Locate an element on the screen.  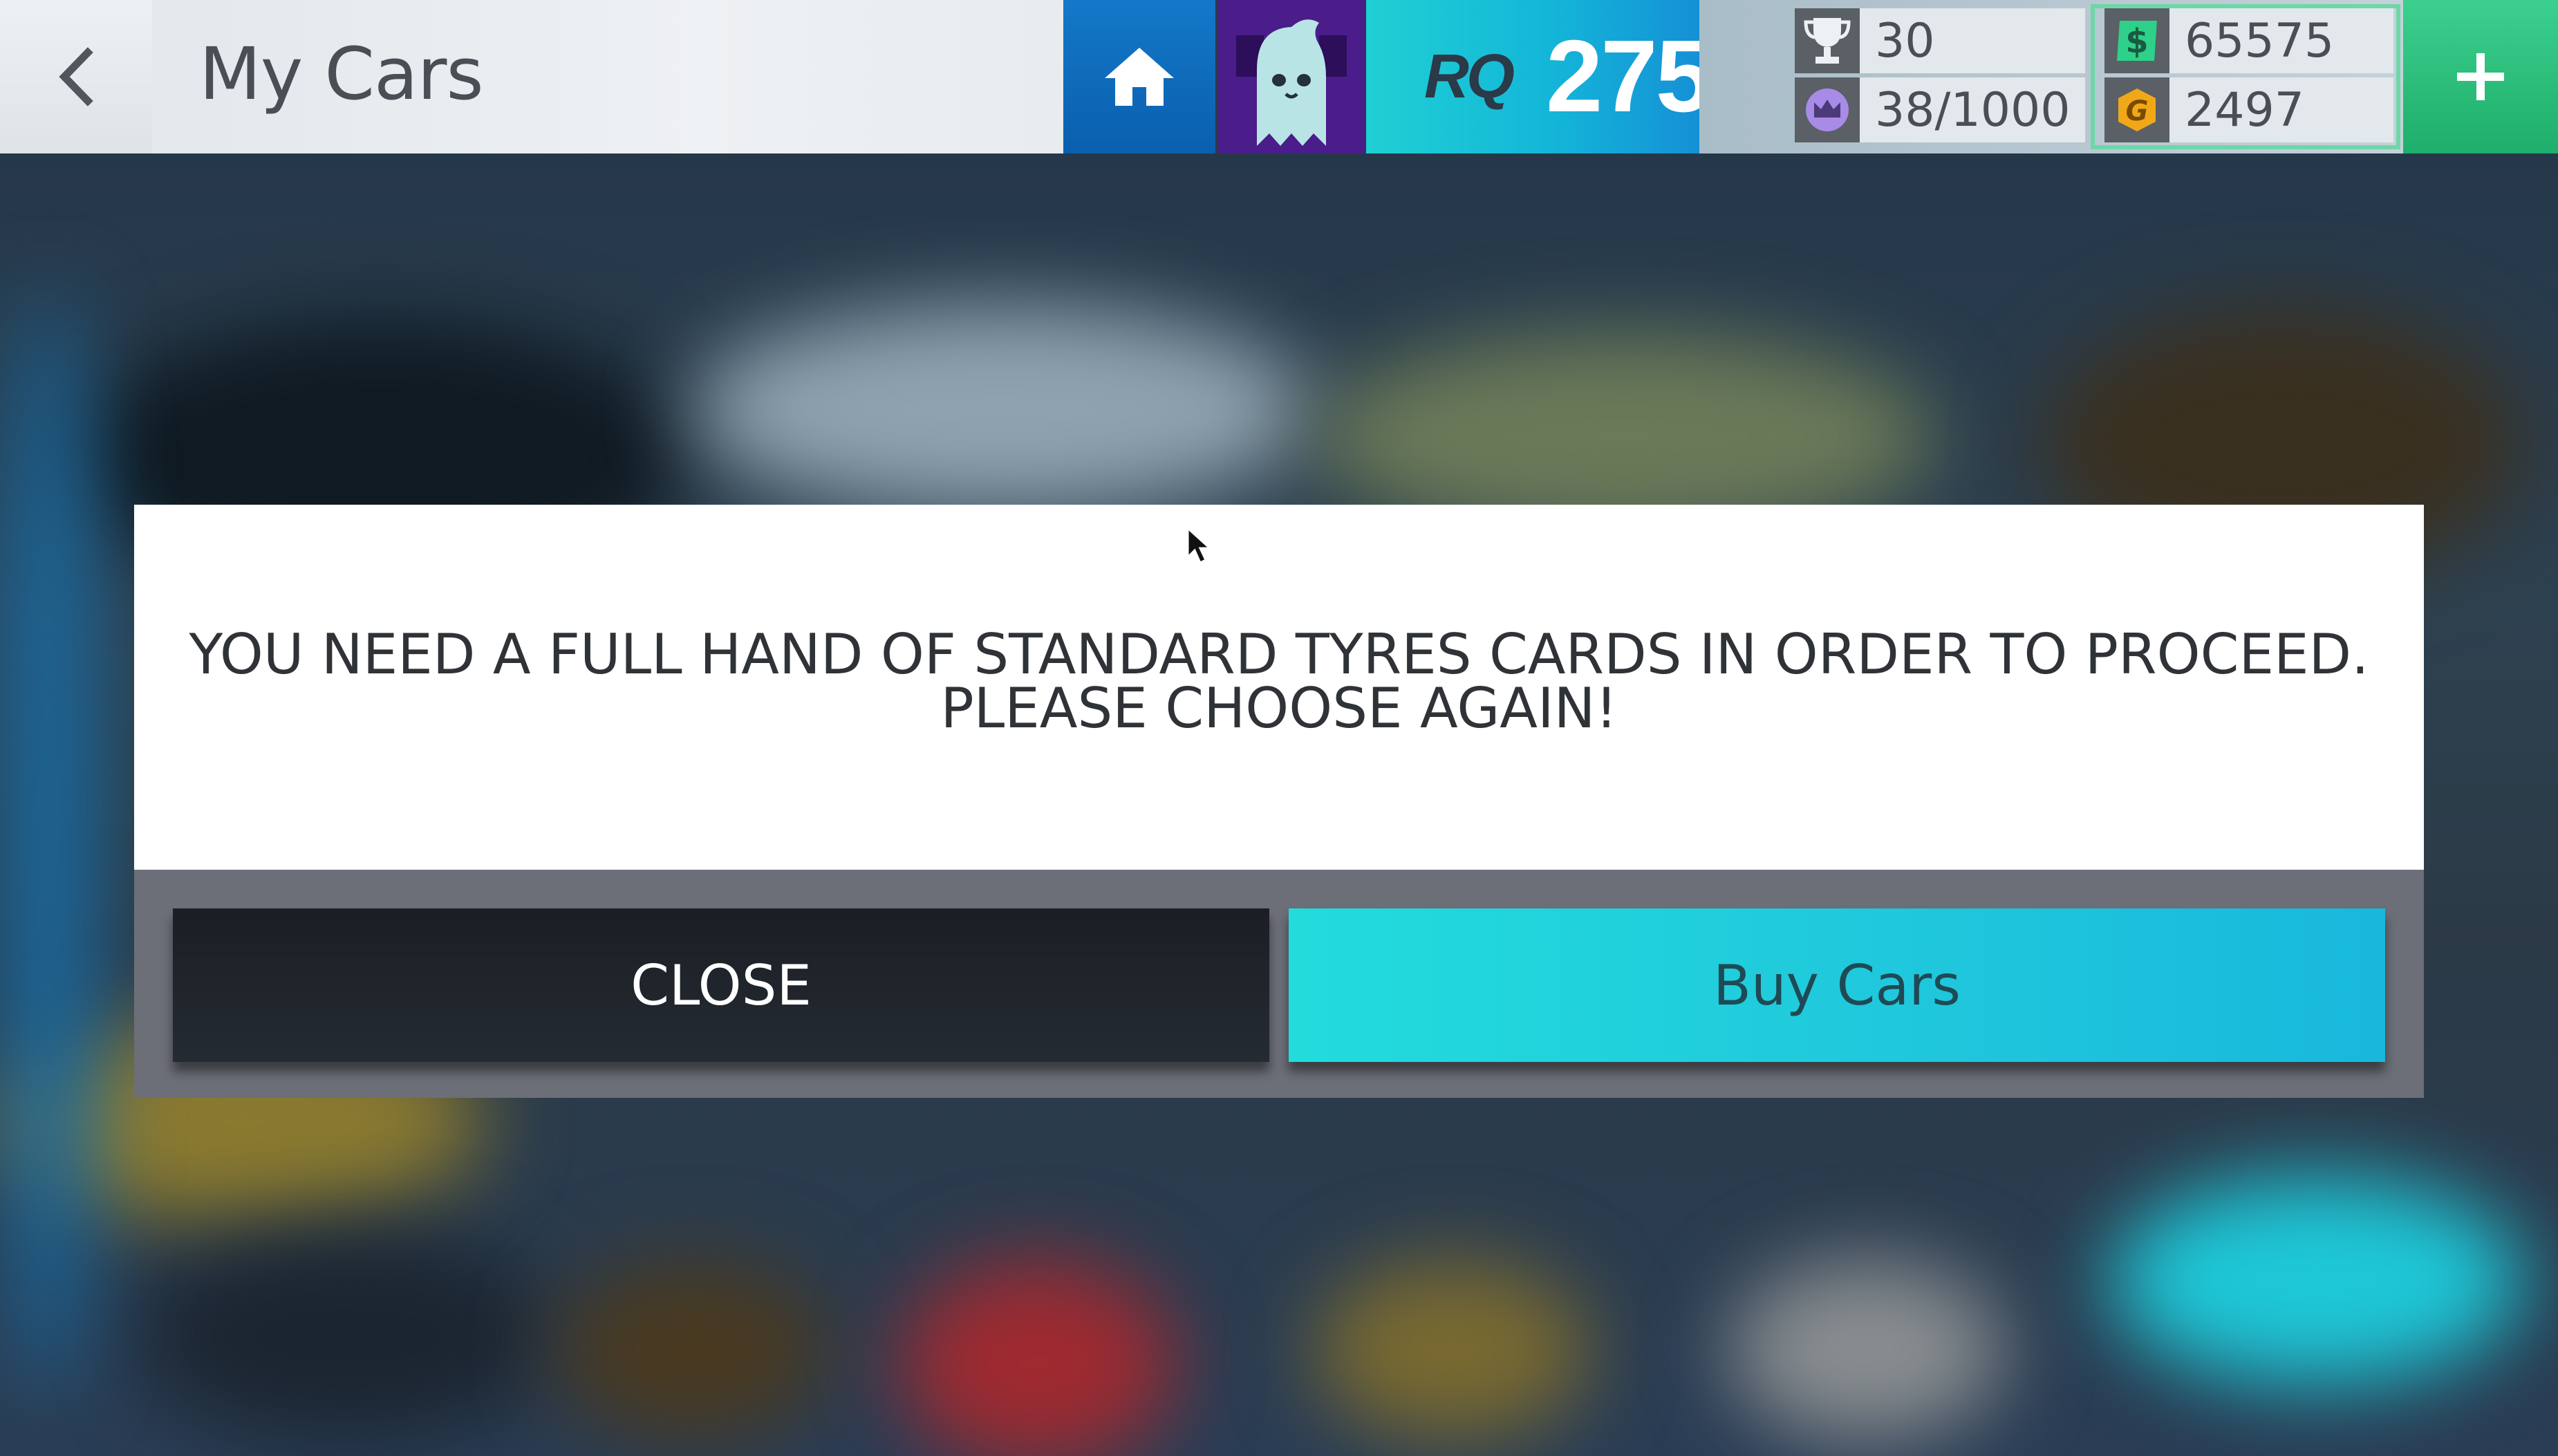
home-button is located at coordinates (1139, 76).